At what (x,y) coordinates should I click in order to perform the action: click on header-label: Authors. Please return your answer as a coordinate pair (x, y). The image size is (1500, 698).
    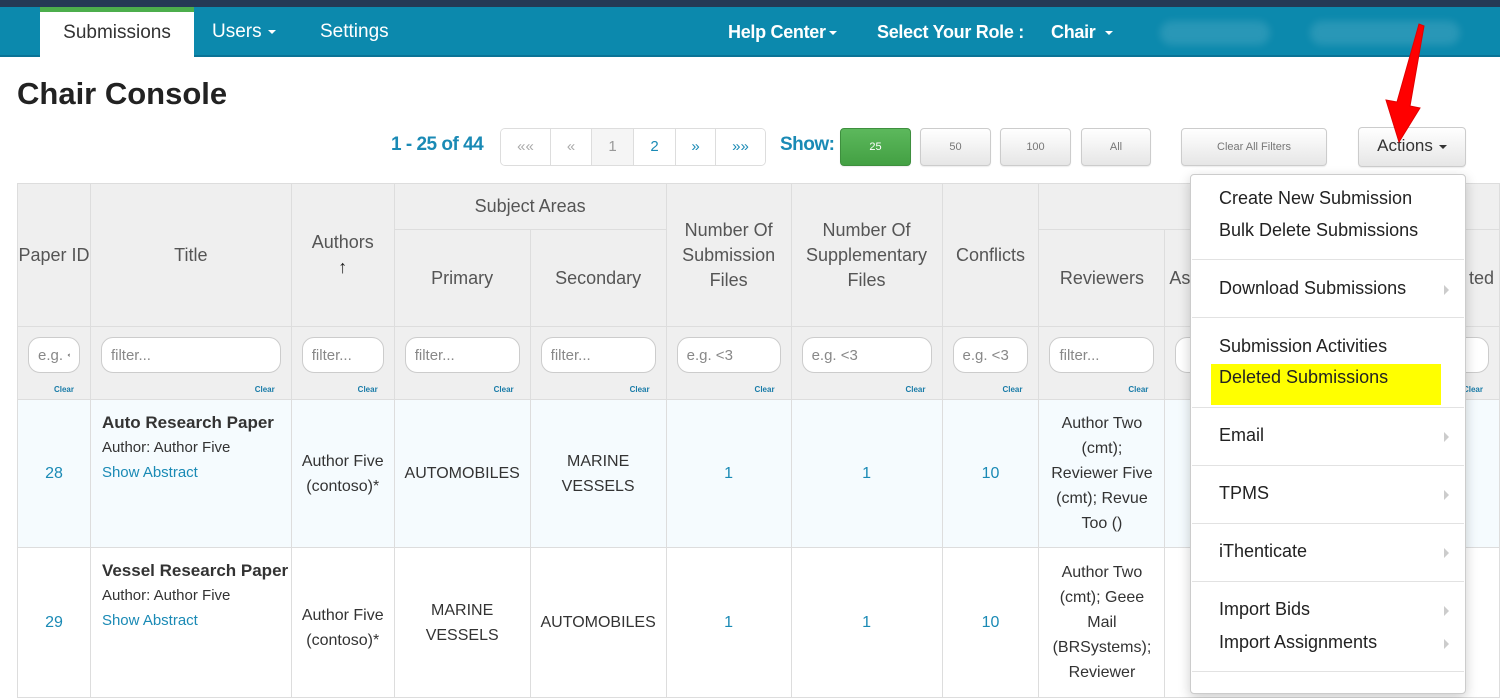
    Looking at the image, I should click on (342, 242).